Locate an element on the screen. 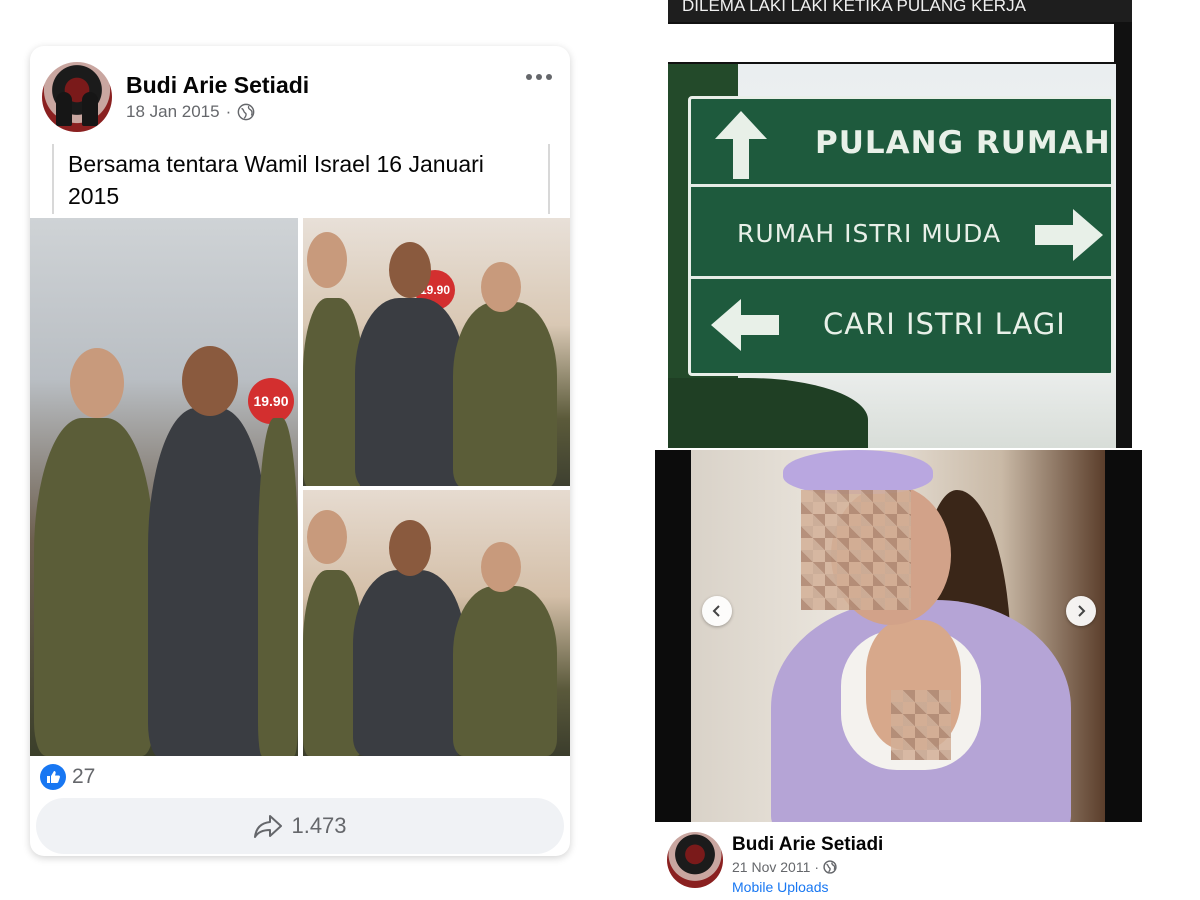 Image resolution: width=1200 pixels, height=900 pixels. meme-white-band is located at coordinates (891, 43).